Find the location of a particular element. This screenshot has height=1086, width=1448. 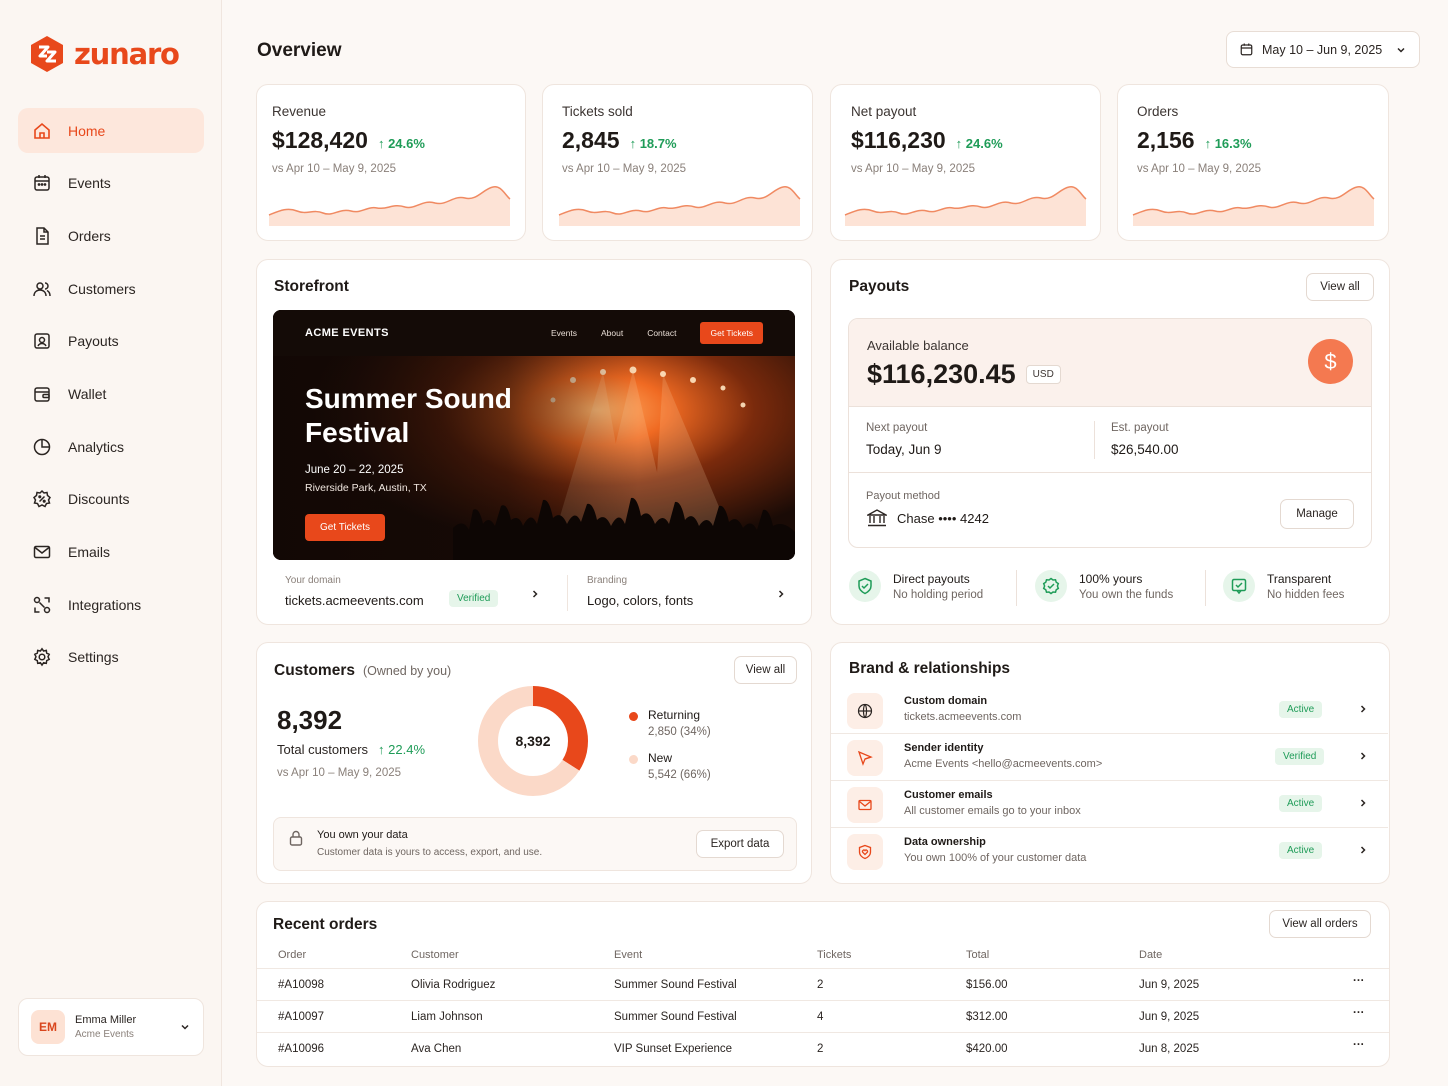

sidebar-item-settings: Settings is located at coordinates (111, 657).